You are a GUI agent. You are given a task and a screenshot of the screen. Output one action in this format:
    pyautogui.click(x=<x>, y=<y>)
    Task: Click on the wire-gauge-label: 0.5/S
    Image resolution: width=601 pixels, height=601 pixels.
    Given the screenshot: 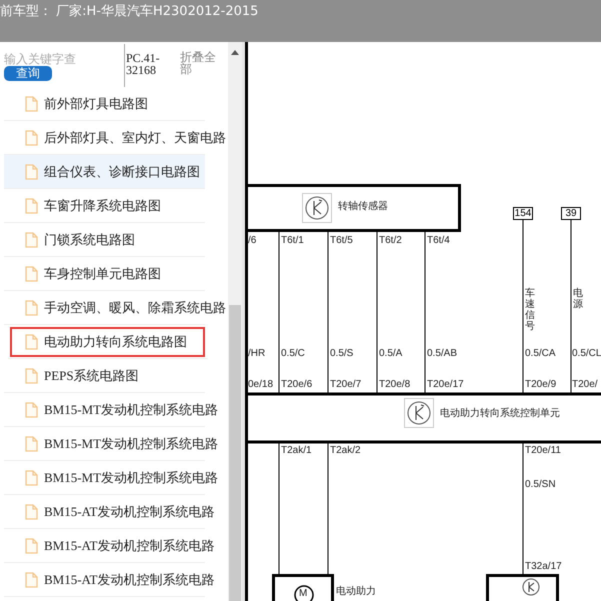 What is the action you would take?
    pyautogui.click(x=342, y=354)
    